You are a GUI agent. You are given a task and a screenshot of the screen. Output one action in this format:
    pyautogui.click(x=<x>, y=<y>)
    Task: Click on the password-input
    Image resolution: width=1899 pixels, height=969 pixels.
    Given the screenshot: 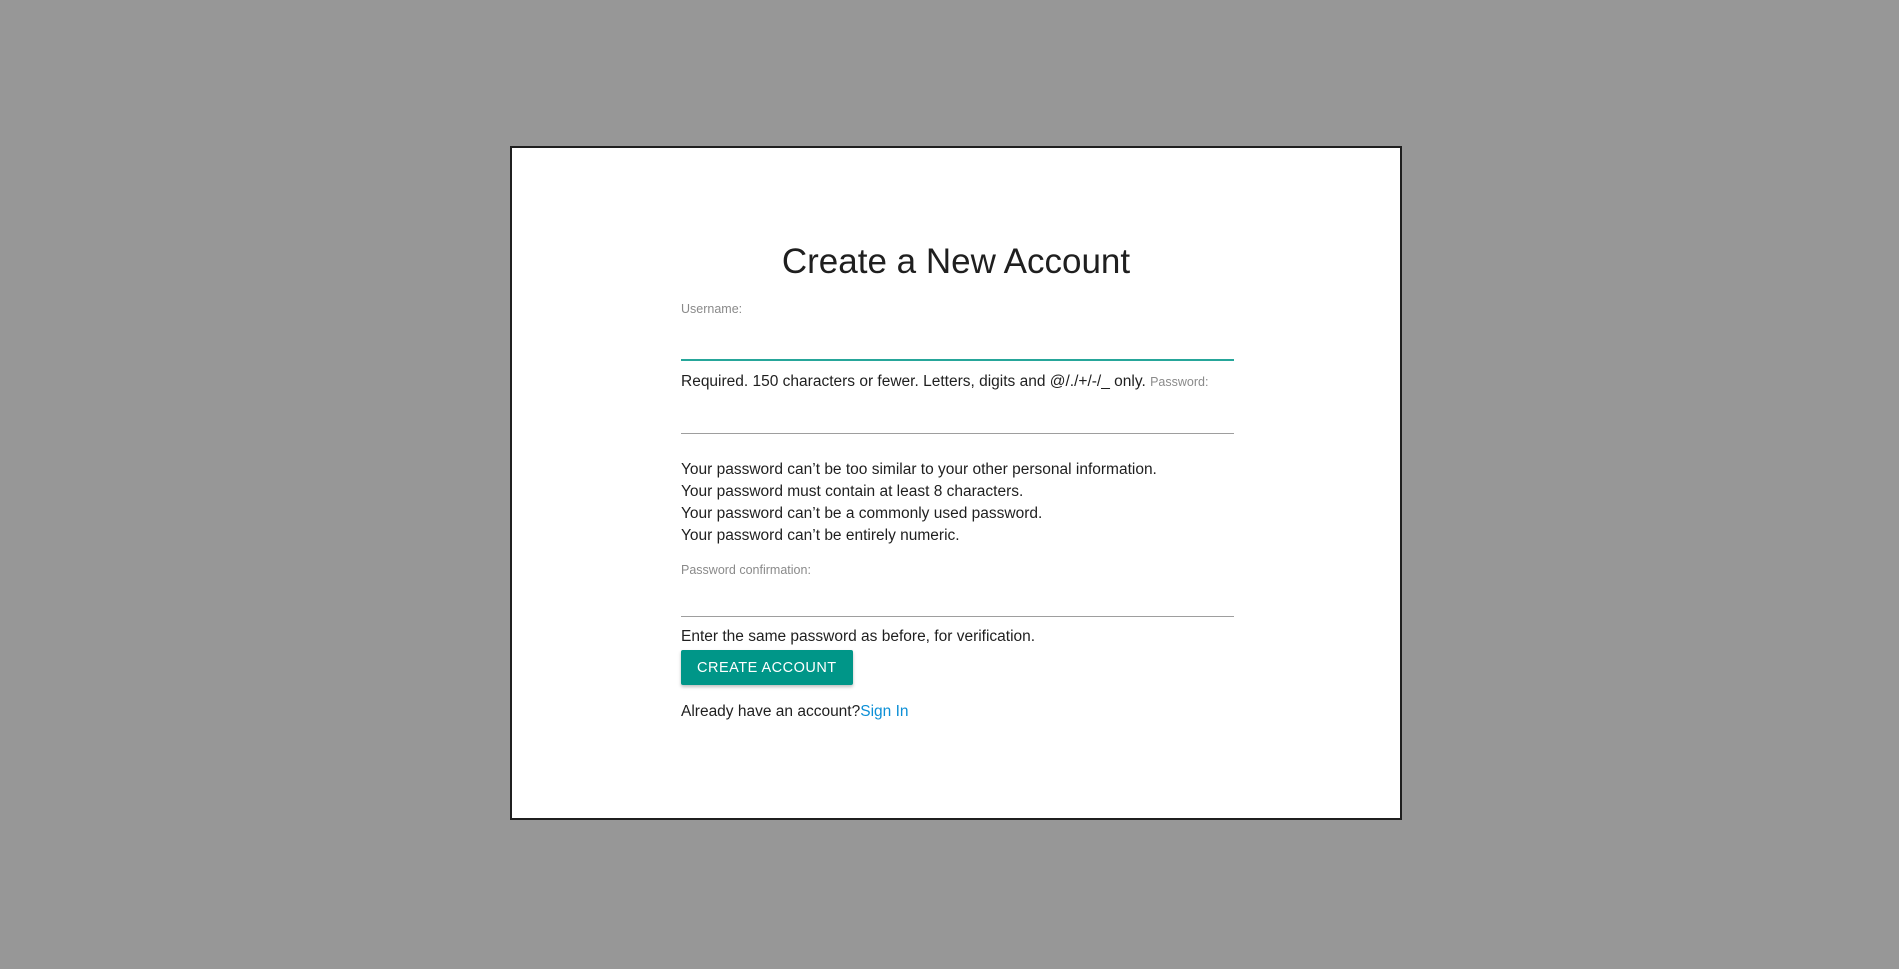 What is the action you would take?
    pyautogui.click(x=957, y=417)
    